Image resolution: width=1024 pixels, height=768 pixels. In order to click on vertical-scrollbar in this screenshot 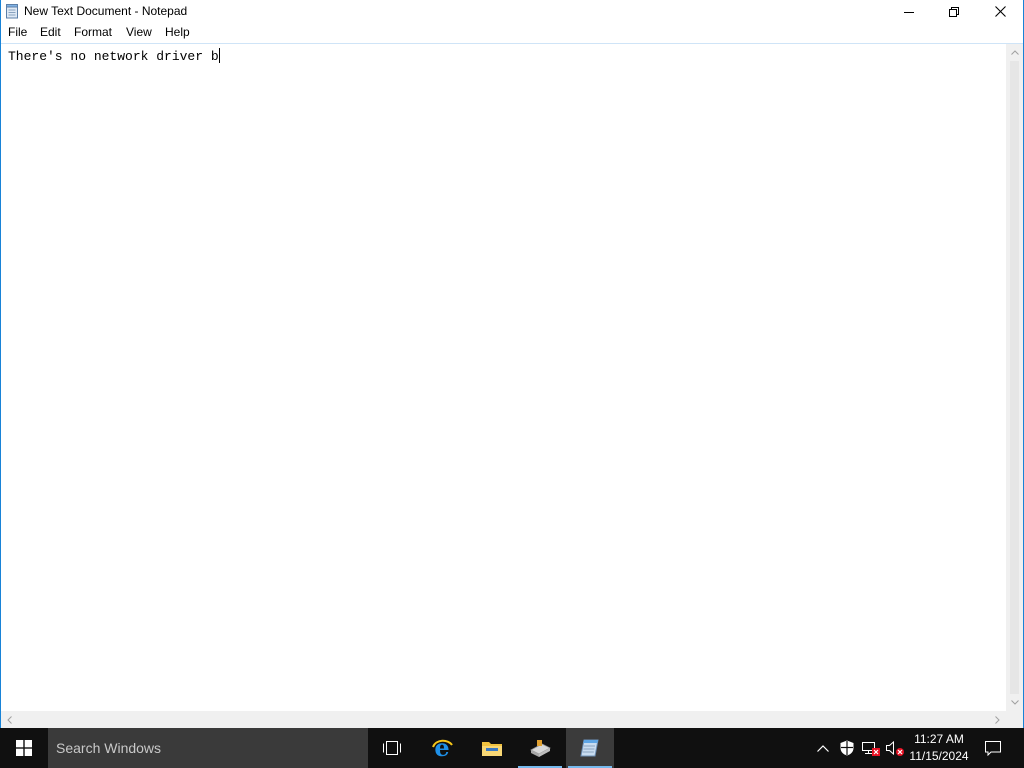, I will do `click(1014, 377)`.